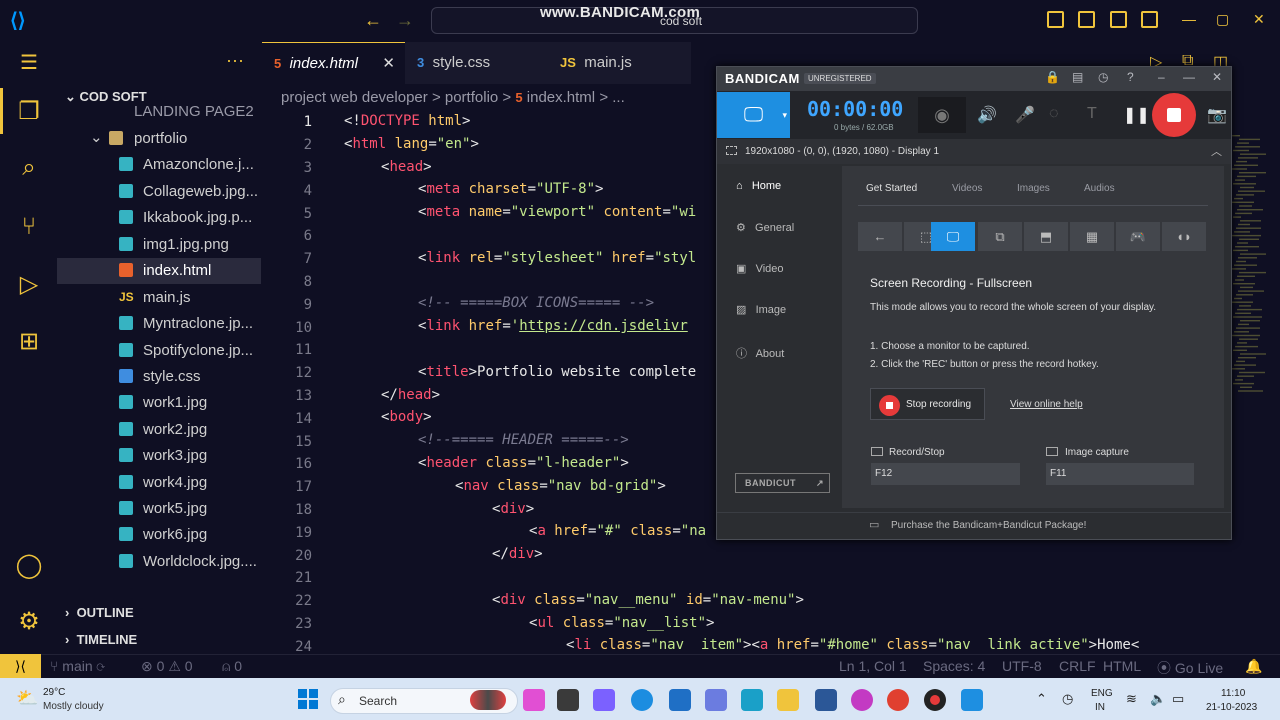  What do you see at coordinates (1092, 236) in the screenshot?
I see `game-bar-icon: ▦` at bounding box center [1092, 236].